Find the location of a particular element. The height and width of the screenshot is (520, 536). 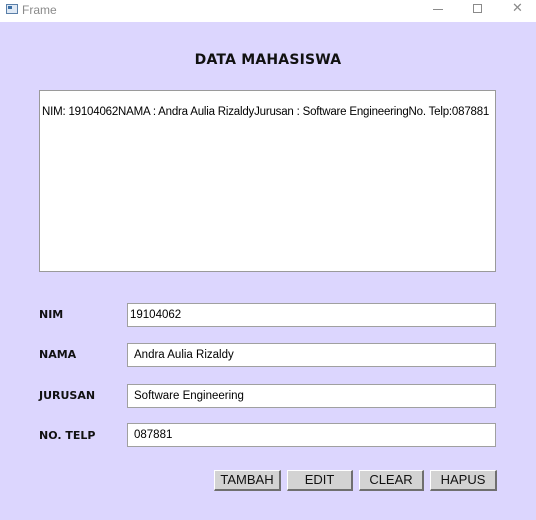

minimize-icon is located at coordinates (438, 9).